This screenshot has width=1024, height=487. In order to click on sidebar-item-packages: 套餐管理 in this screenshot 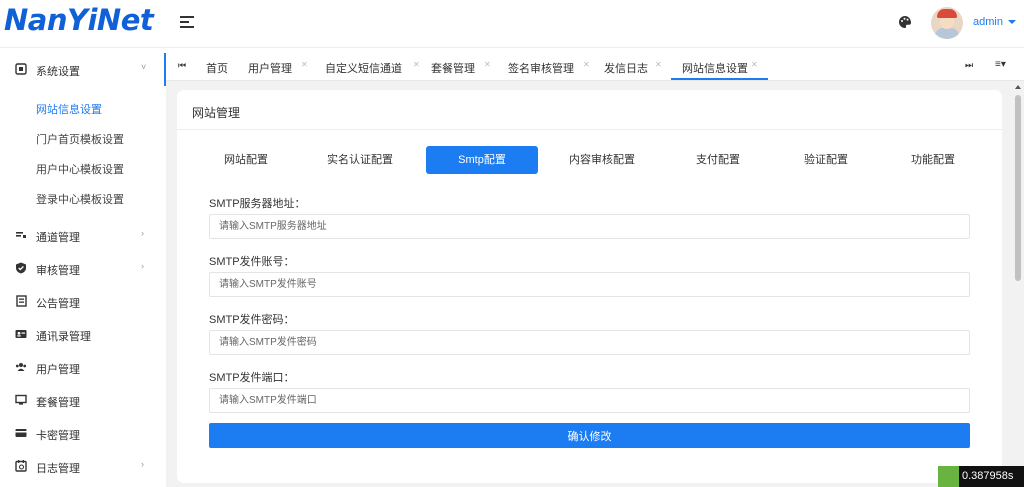, I will do `click(83, 400)`.